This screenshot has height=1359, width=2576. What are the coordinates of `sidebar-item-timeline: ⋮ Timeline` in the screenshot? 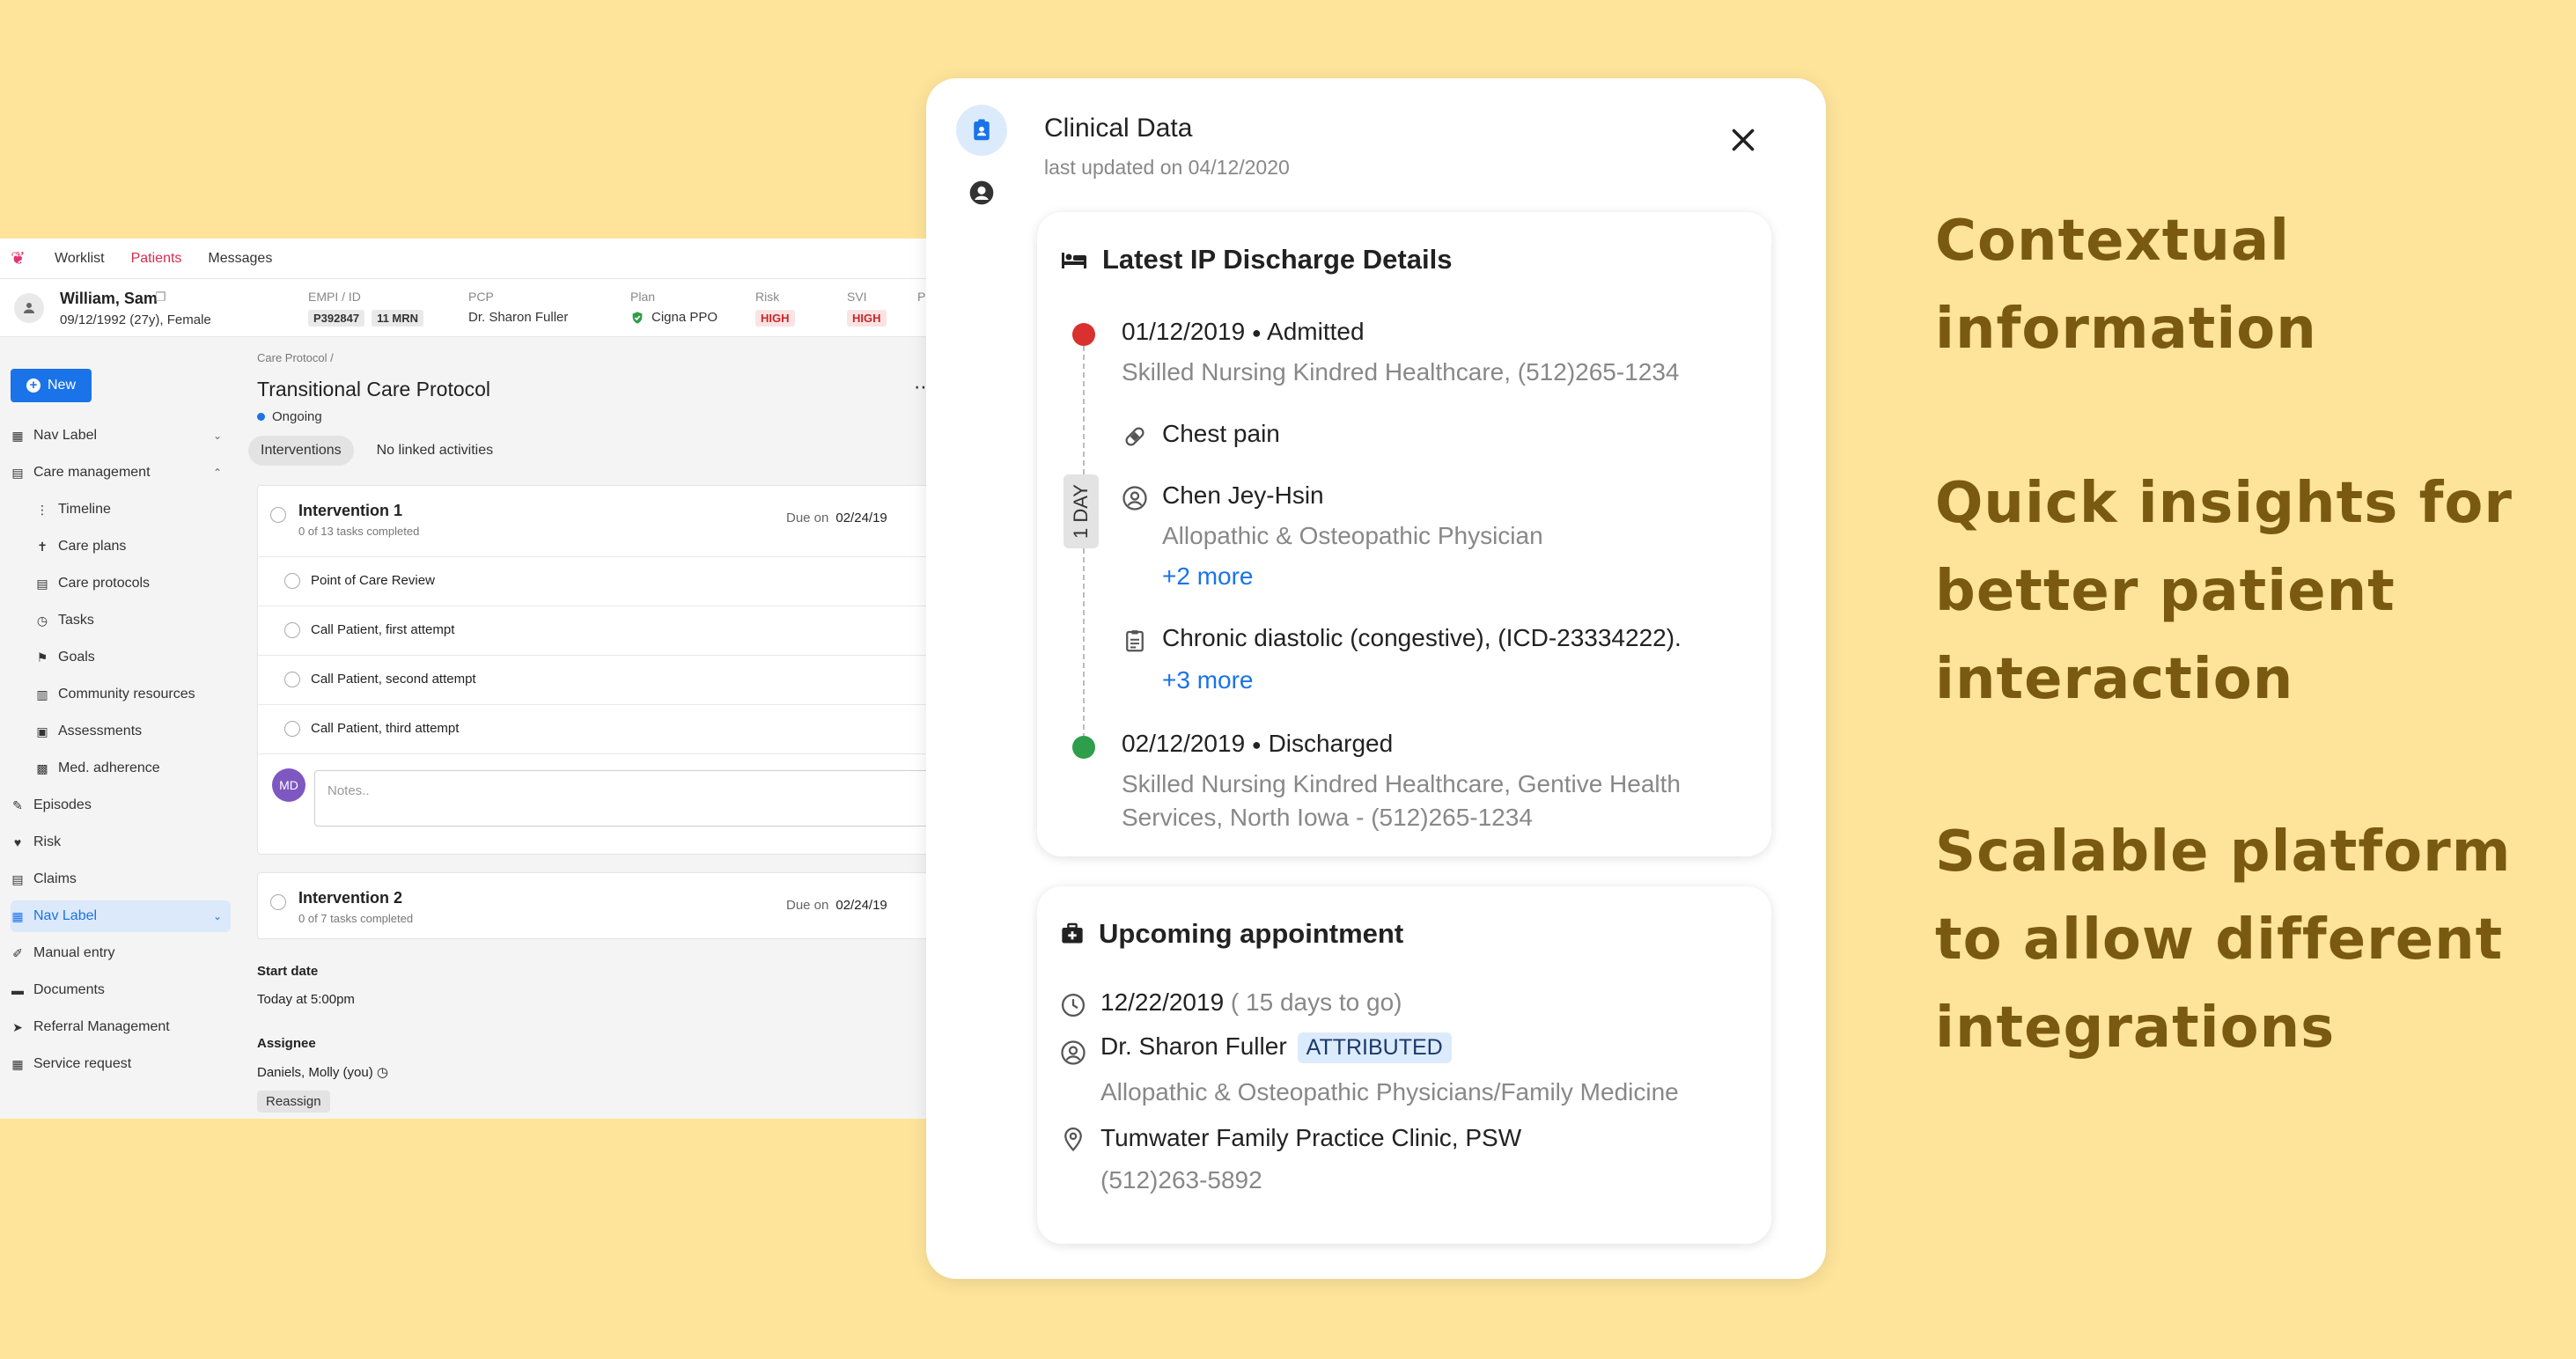 It's located at (133, 510).